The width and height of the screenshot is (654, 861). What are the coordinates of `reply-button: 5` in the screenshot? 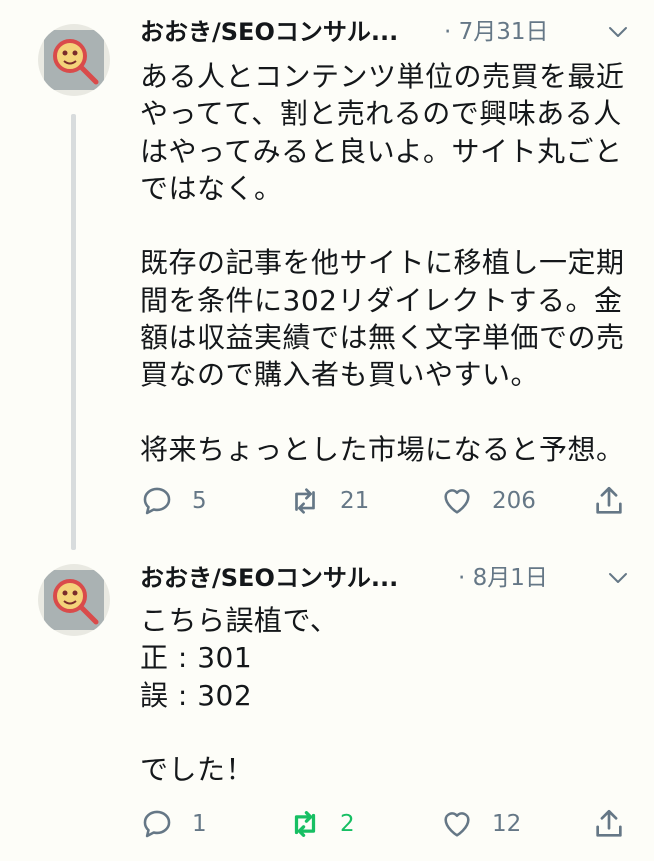 It's located at (173, 501).